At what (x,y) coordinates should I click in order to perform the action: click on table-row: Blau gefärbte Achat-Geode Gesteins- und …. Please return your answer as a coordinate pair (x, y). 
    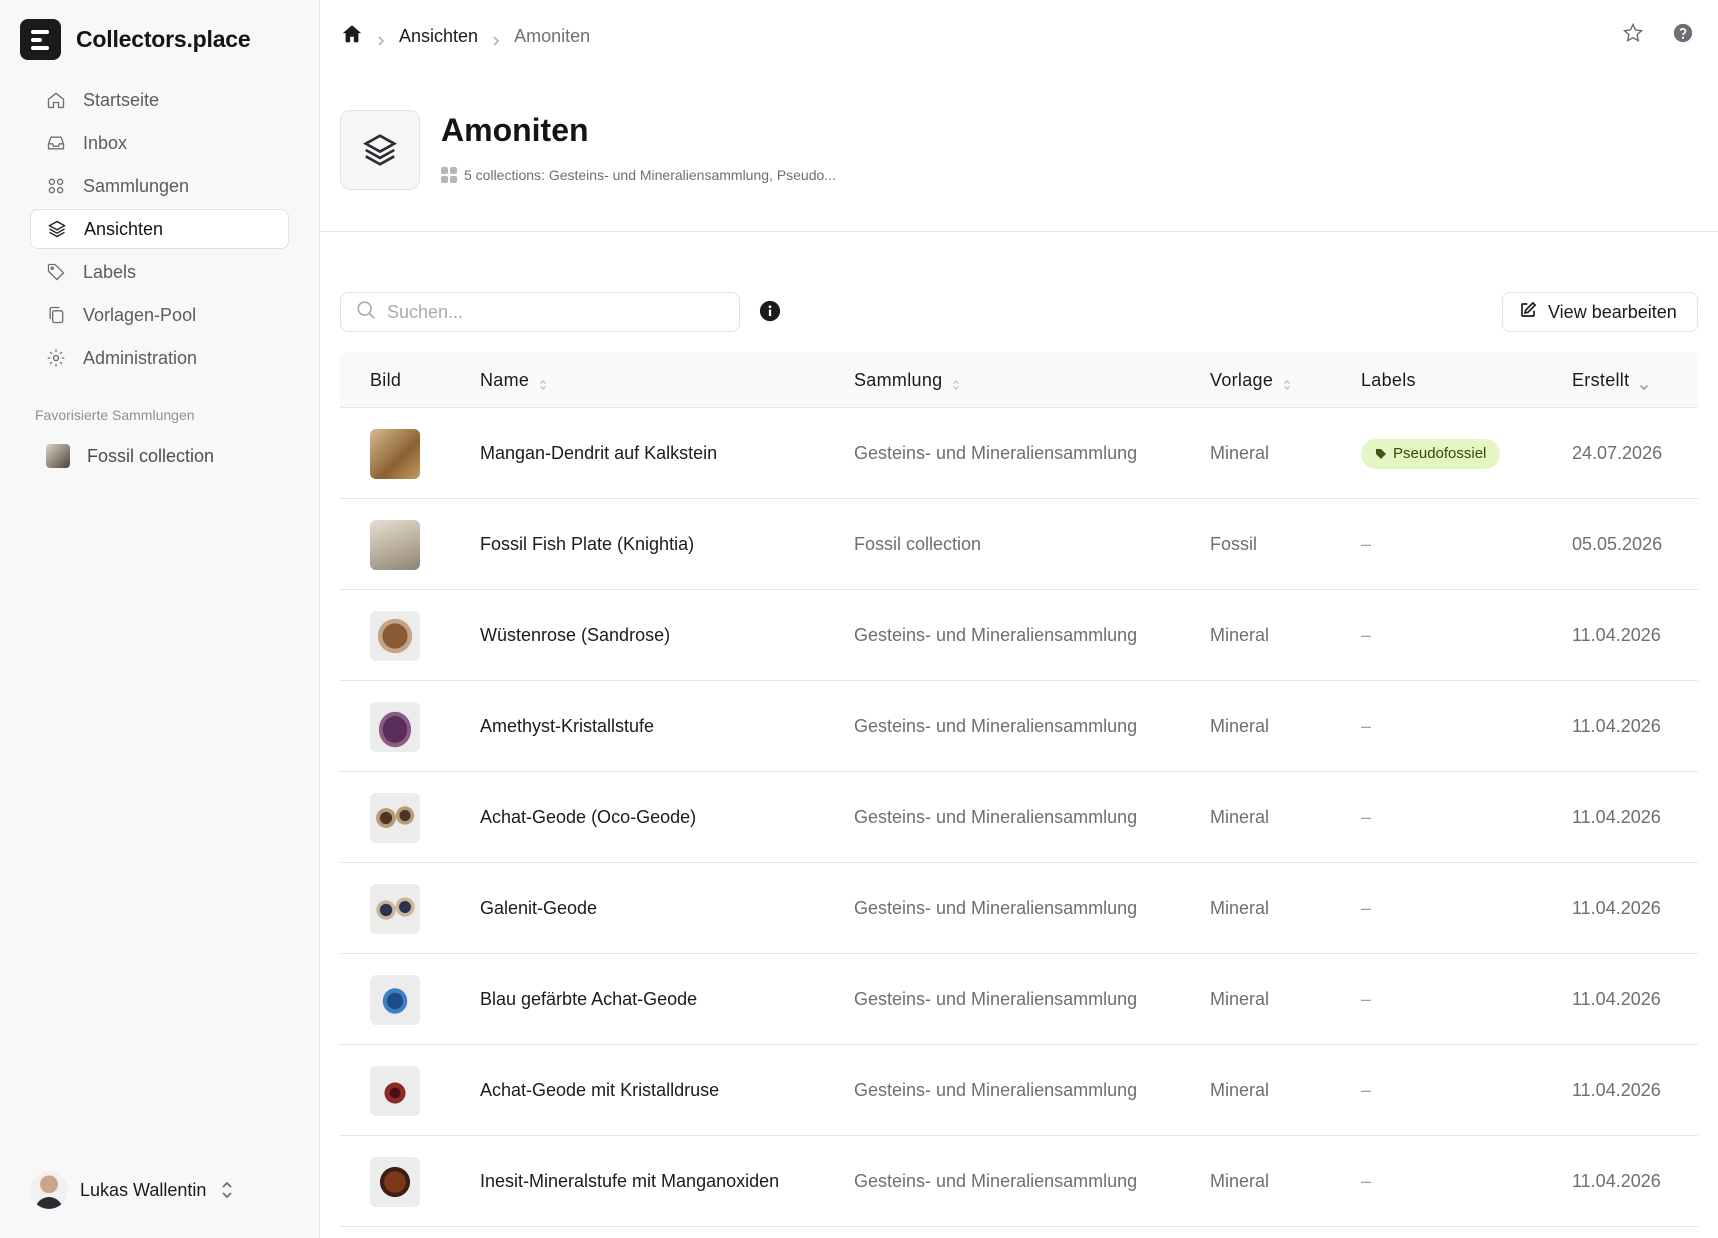
    Looking at the image, I should click on (1019, 999).